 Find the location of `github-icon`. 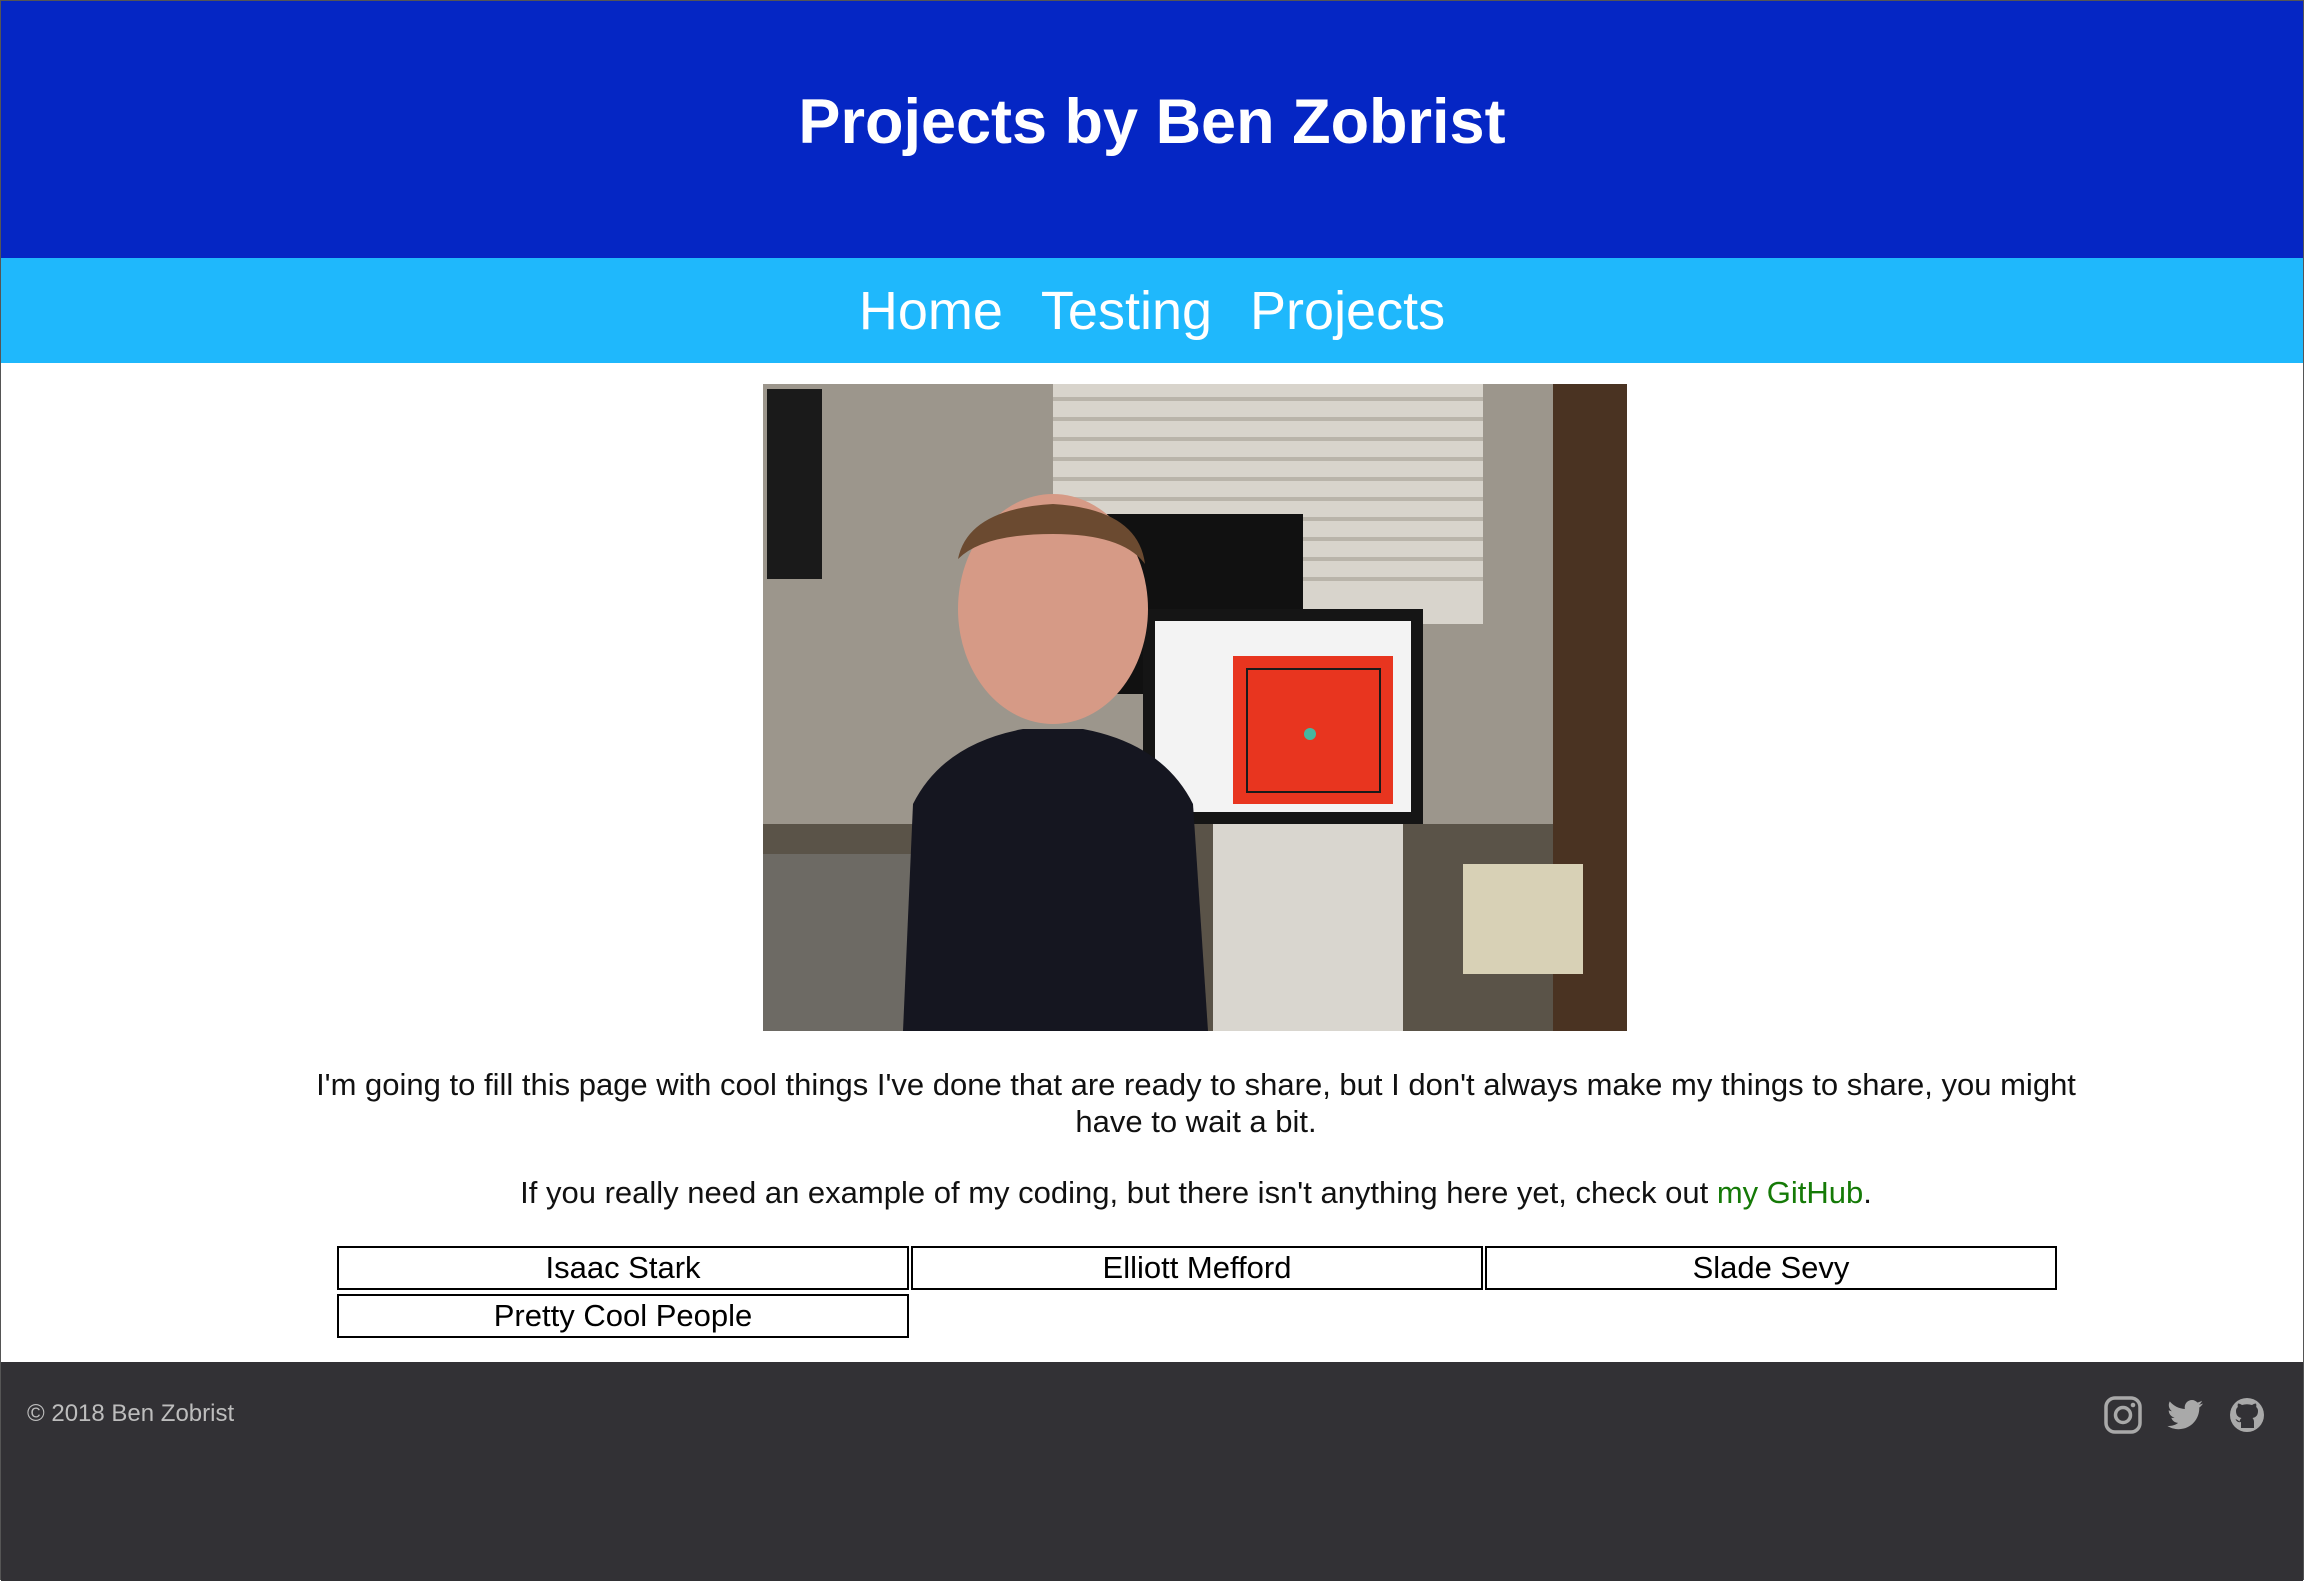

github-icon is located at coordinates (2247, 1415).